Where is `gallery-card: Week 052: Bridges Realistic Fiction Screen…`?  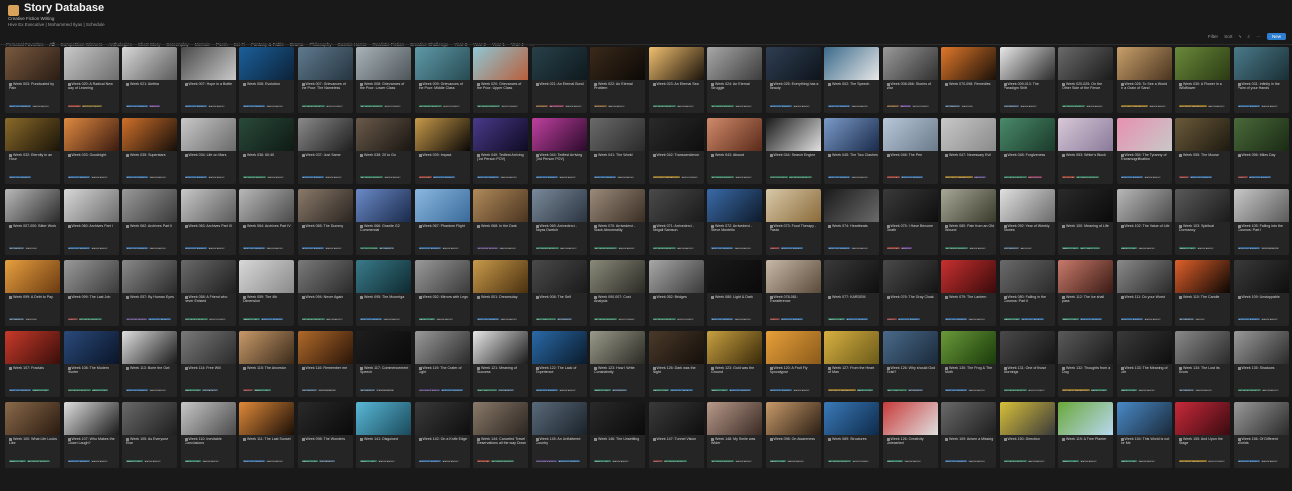
gallery-card: Week 052: Bridges Realistic Fiction Screen… is located at coordinates (676, 293).